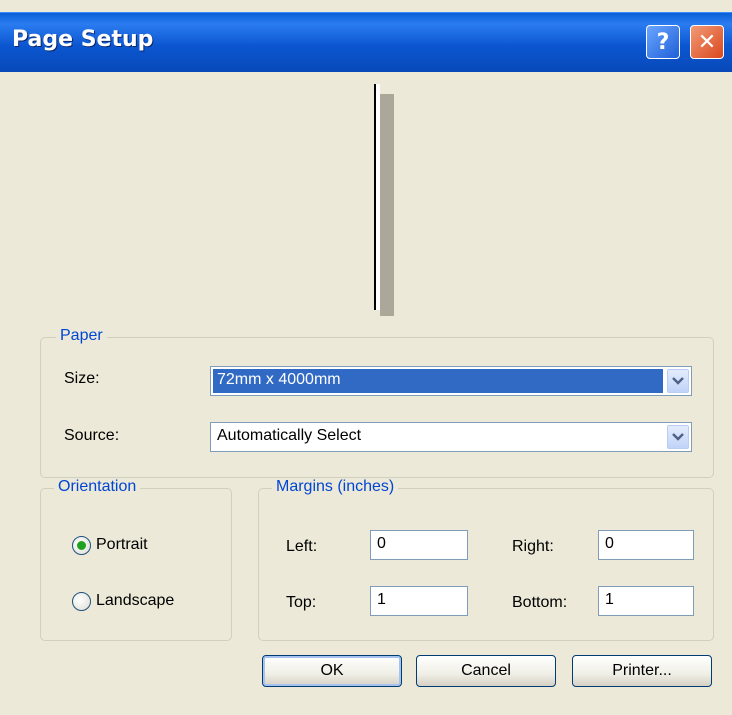 This screenshot has width=732, height=715. I want to click on margin-right-field: 0, so click(646, 545).